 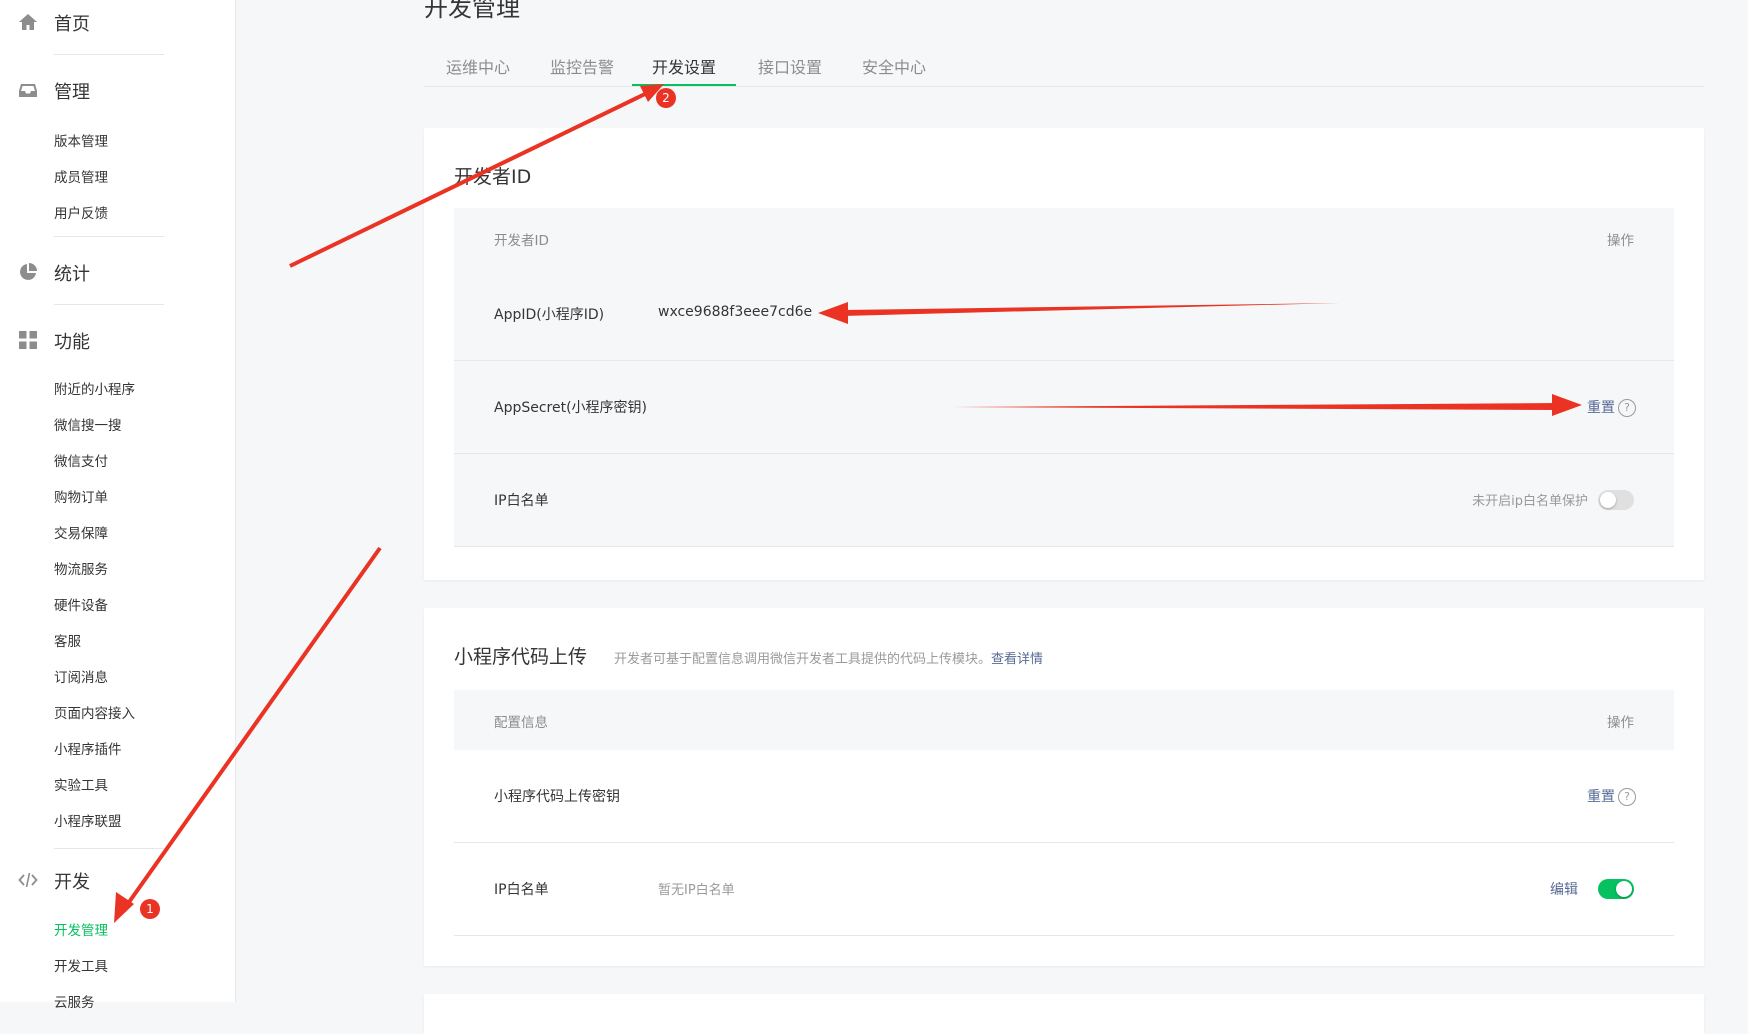 What do you see at coordinates (88, 748) in the screenshot?
I see `sidebar-item-plugin: 小程序插件` at bounding box center [88, 748].